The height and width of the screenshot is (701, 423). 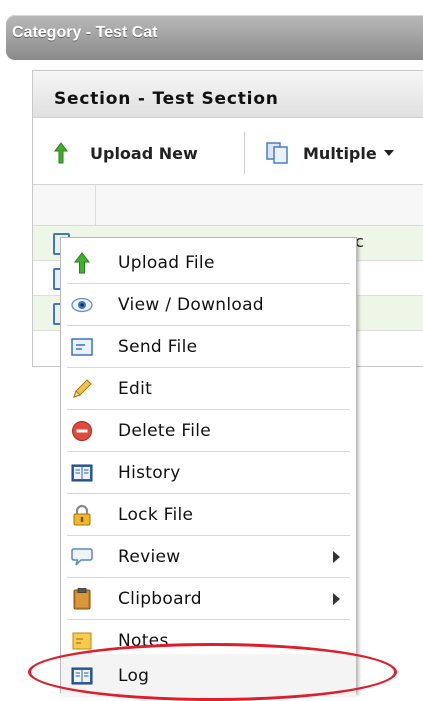 What do you see at coordinates (166, 263) in the screenshot?
I see `menu-item-label: Upload File` at bounding box center [166, 263].